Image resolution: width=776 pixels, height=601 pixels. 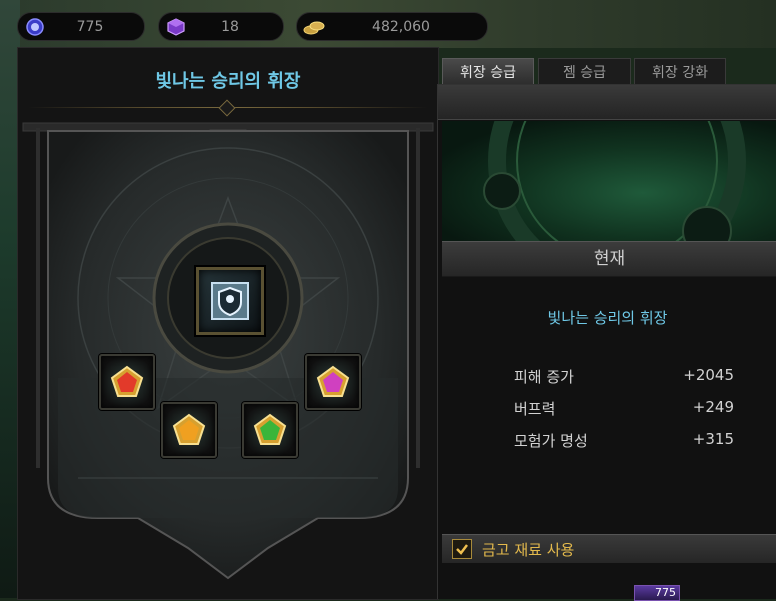 I want to click on vault-material-label: 금고 재료 사용, so click(x=528, y=549).